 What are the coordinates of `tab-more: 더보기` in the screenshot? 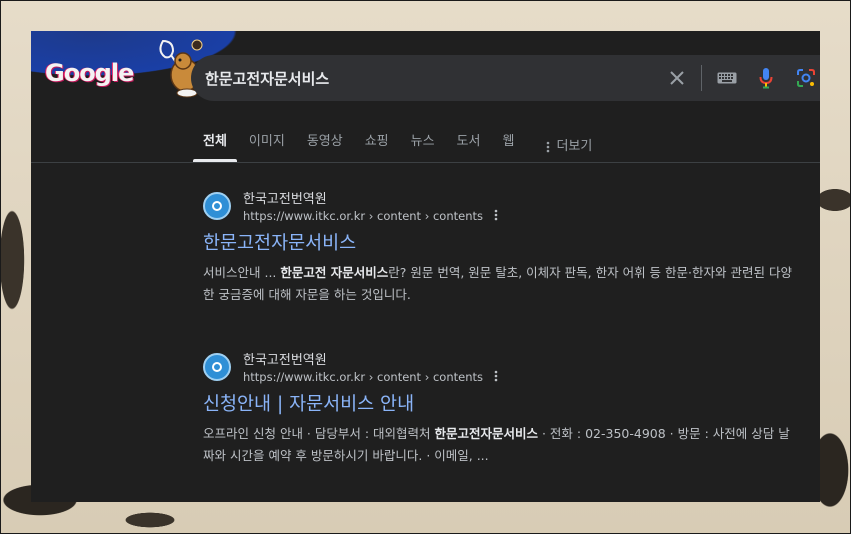 It's located at (569, 147).